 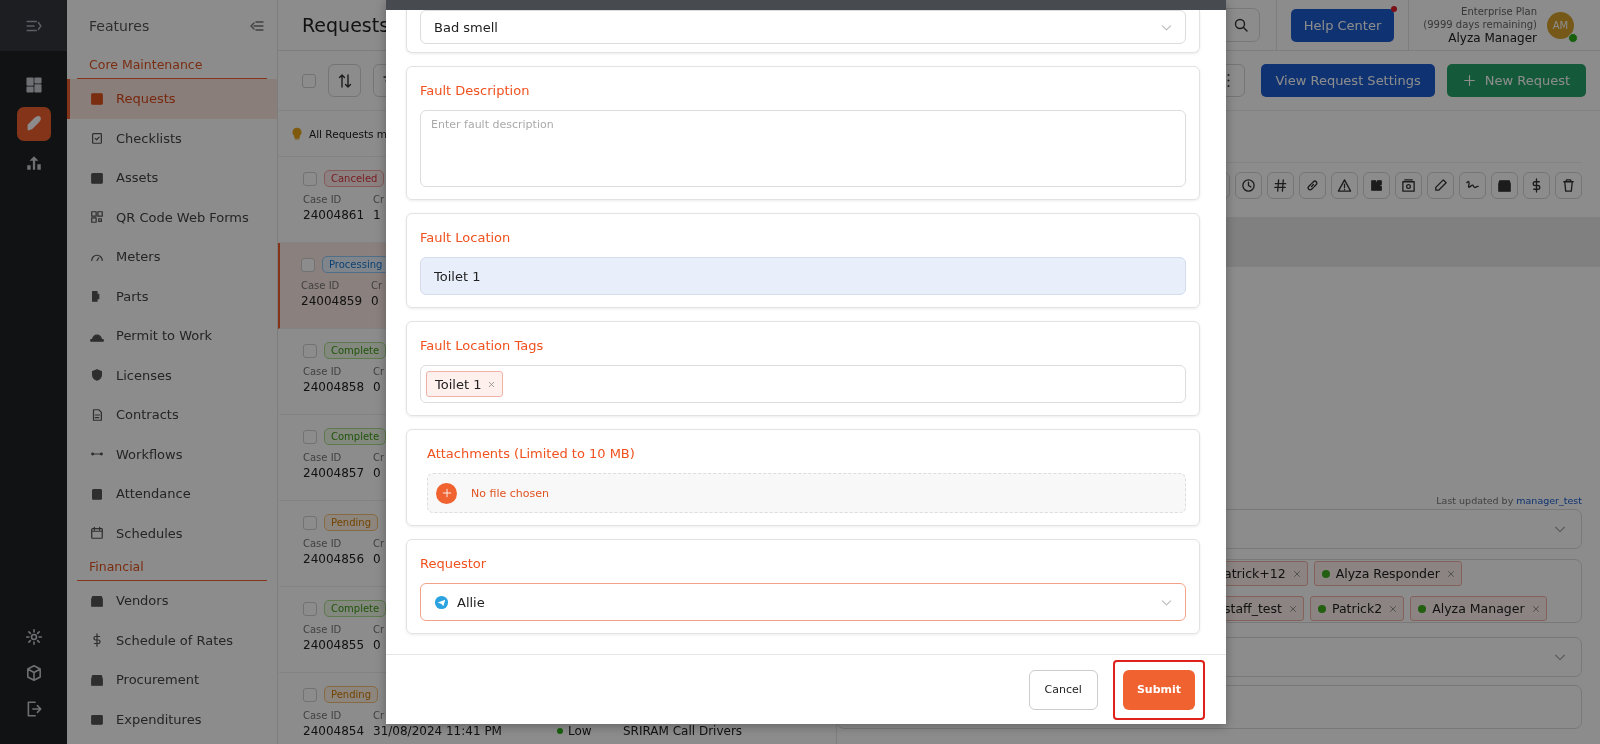 What do you see at coordinates (1480, 24) in the screenshot?
I see `plan-remaining: (9999 days remaining)` at bounding box center [1480, 24].